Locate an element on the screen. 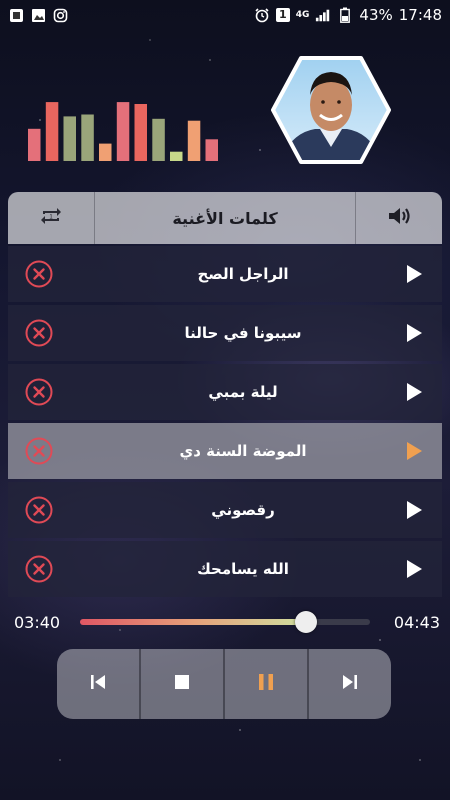 The width and height of the screenshot is (450, 800). volume-button is located at coordinates (399, 218).